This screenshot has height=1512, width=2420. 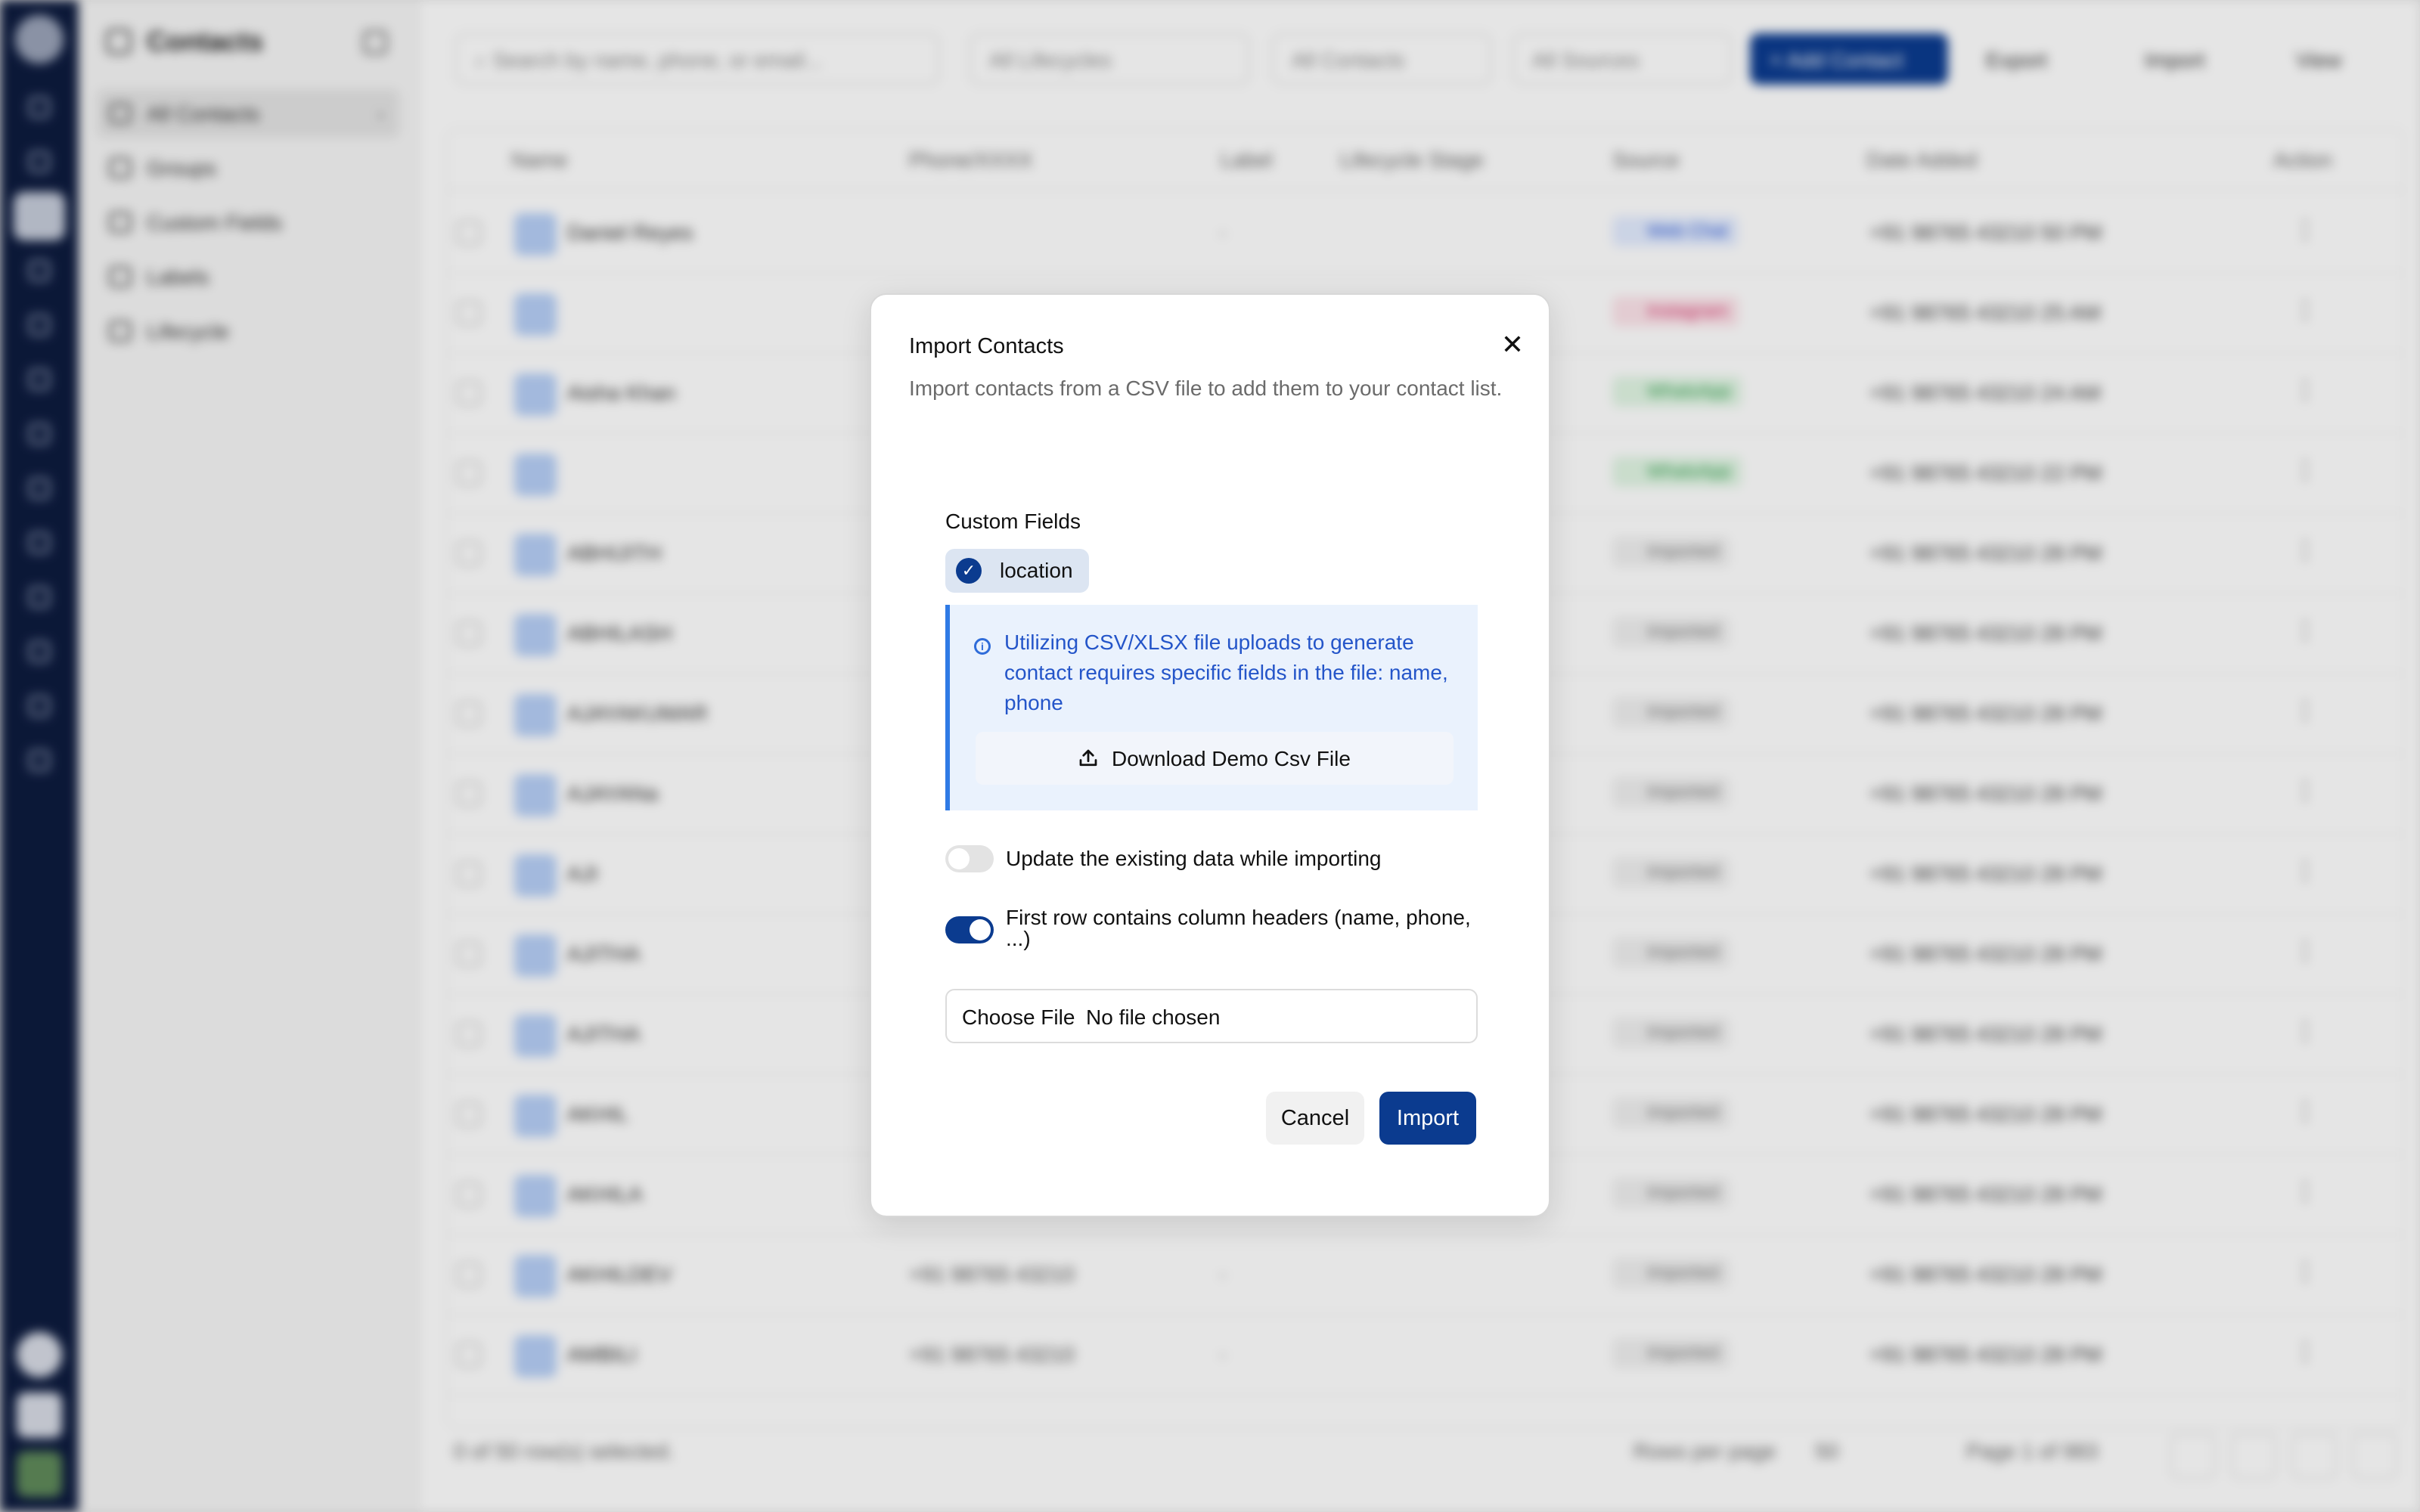 What do you see at coordinates (983, 647) in the screenshot?
I see `info-icon: i` at bounding box center [983, 647].